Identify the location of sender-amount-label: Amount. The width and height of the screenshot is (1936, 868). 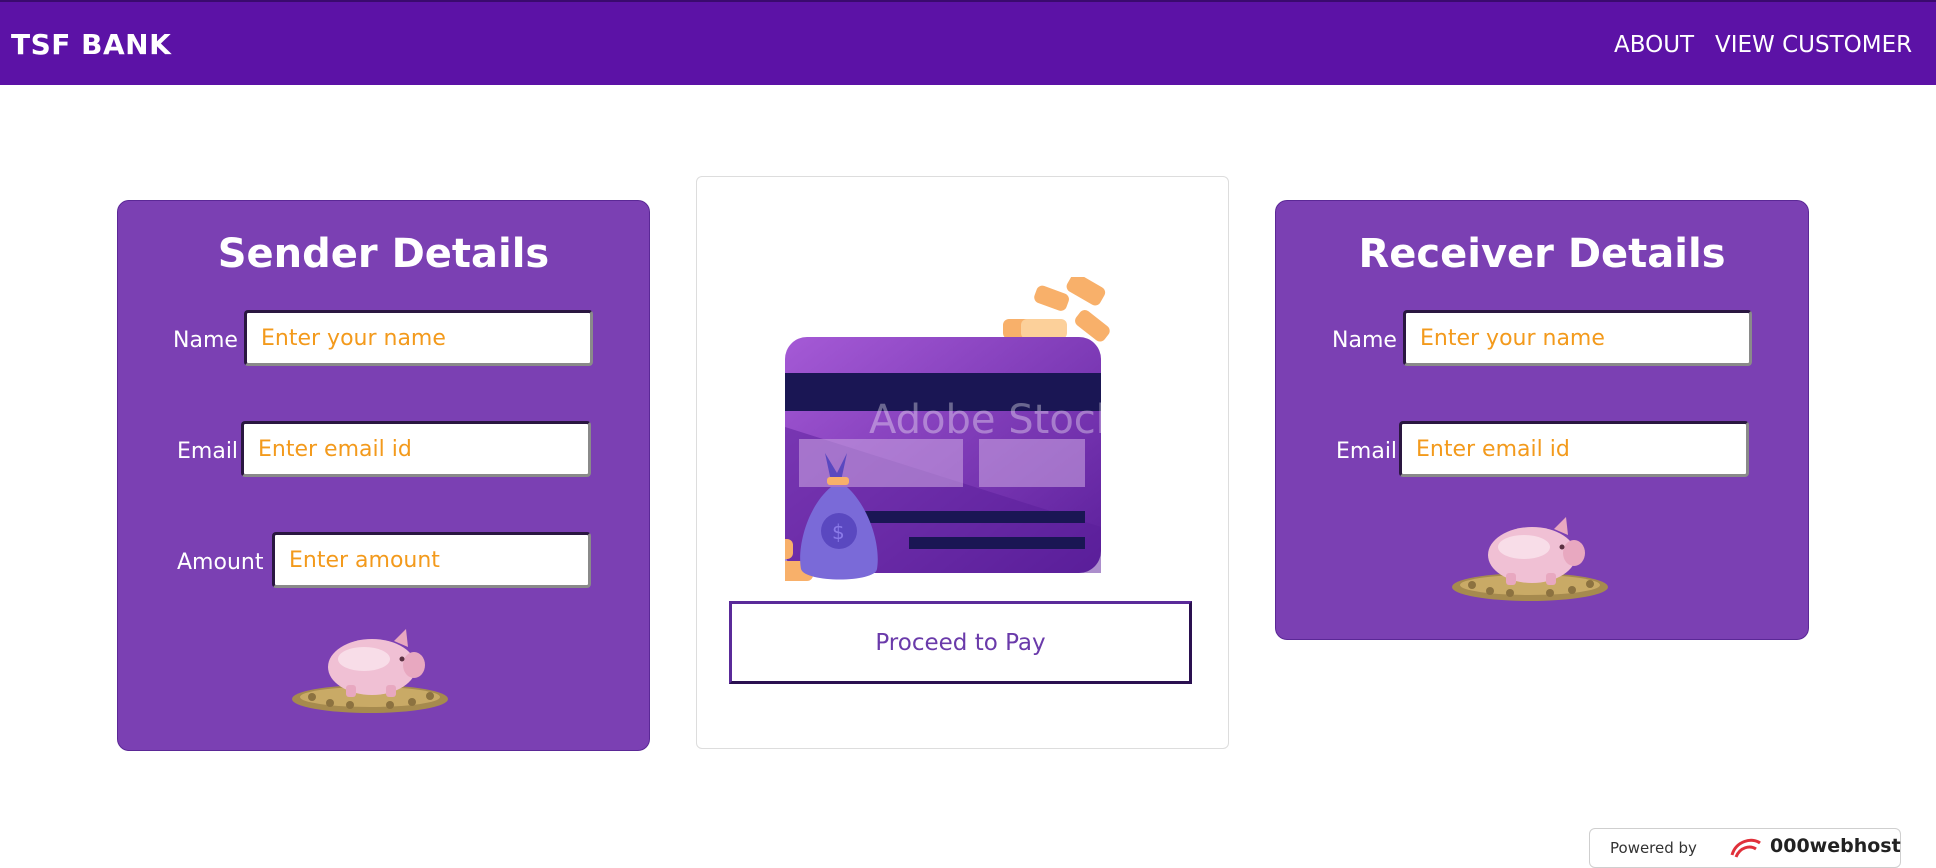
(220, 562).